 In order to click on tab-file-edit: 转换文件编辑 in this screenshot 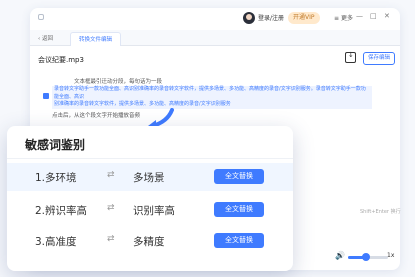, I will do `click(96, 39)`.